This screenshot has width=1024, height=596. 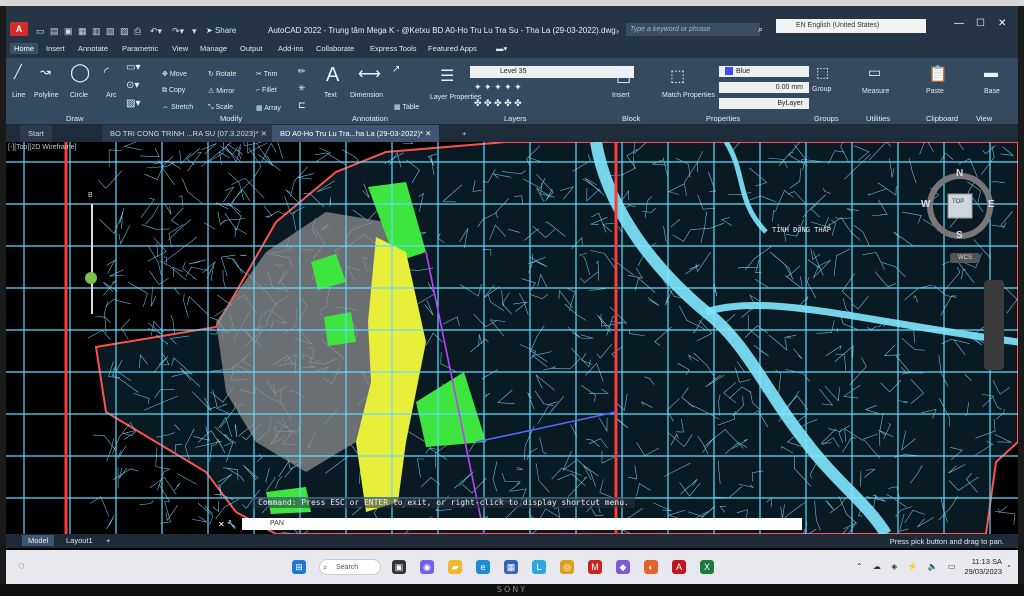 I want to click on arc-button: Arc, so click(x=111, y=95).